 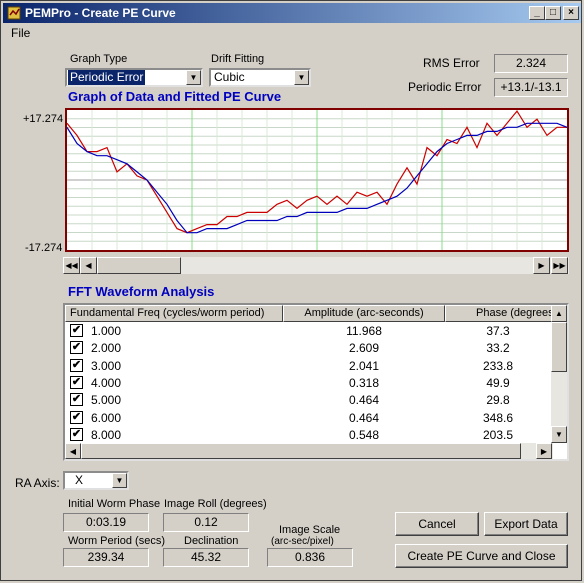 What do you see at coordinates (437, 524) in the screenshot?
I see `cancel-button: Cancel` at bounding box center [437, 524].